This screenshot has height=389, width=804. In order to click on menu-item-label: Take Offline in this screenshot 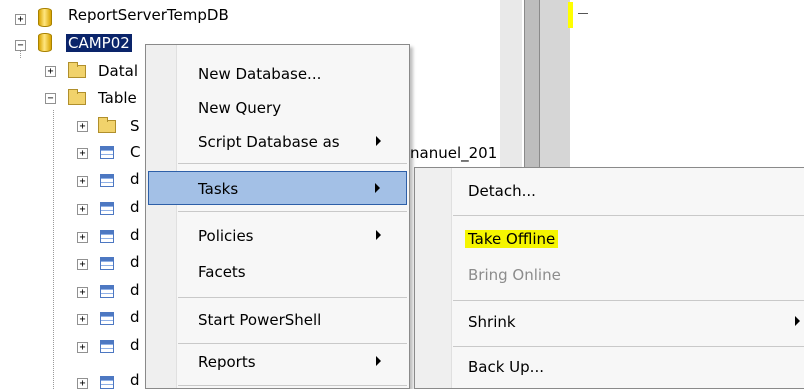, I will do `click(512, 239)`.